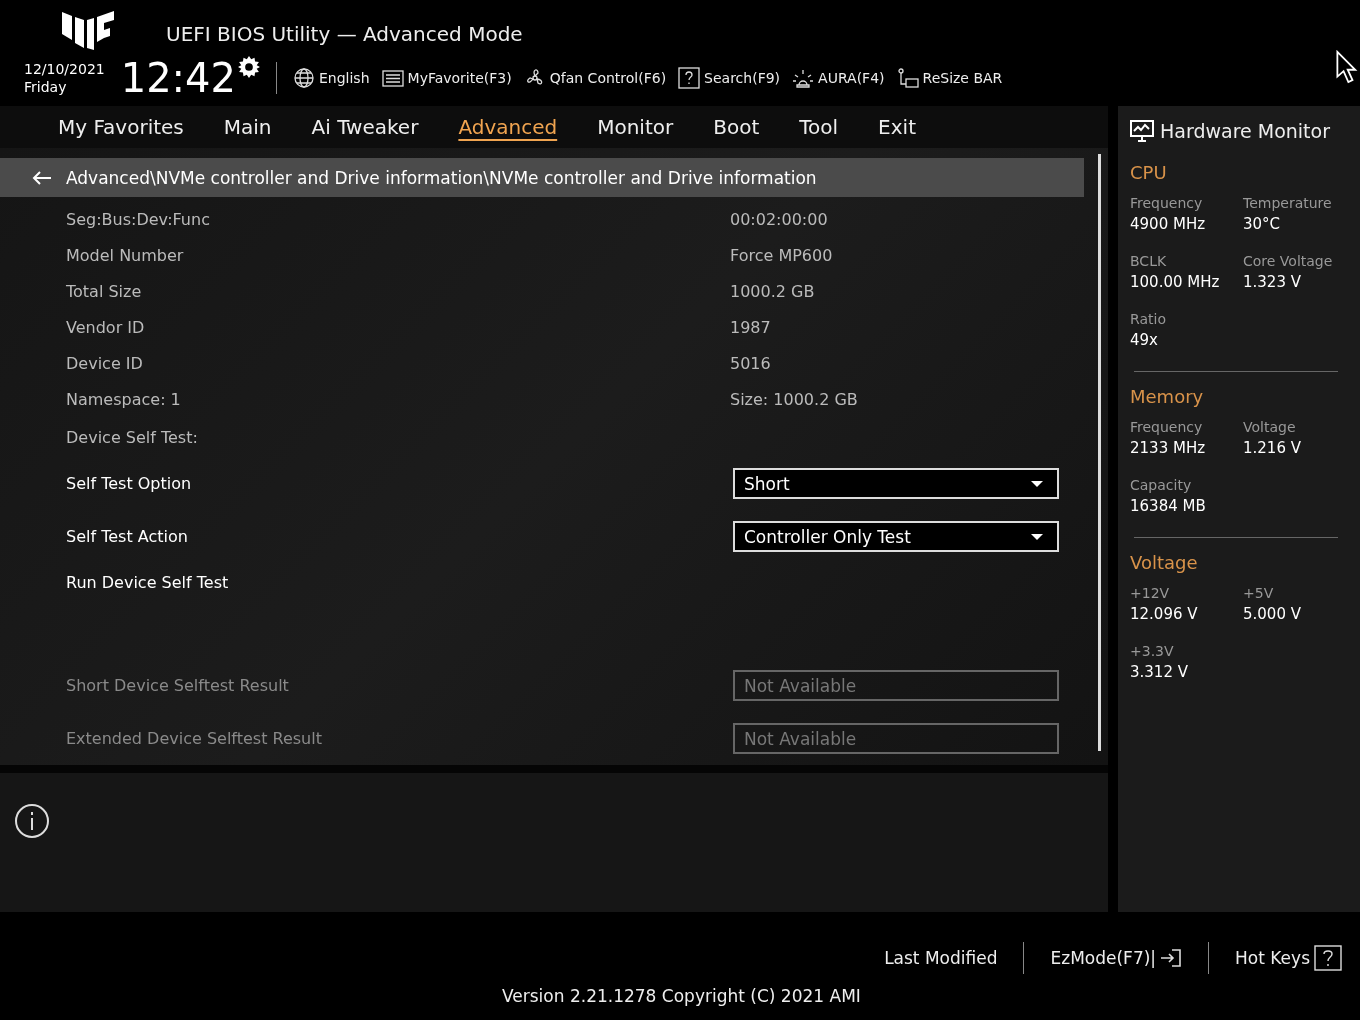 This screenshot has width=1360, height=1020. Describe the element at coordinates (896, 536) in the screenshot. I see `dropdown-field: Controller Only Test` at that location.